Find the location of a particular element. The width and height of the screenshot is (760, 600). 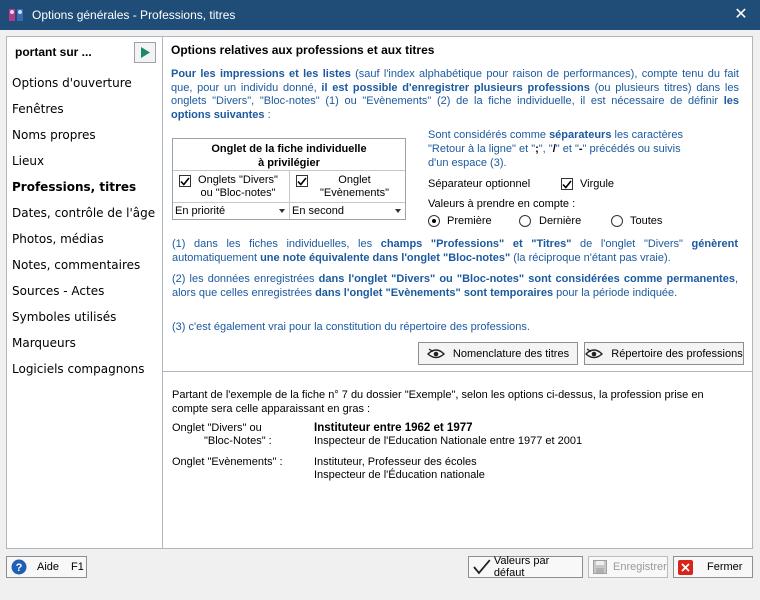

floppy-icon is located at coordinates (600, 567).